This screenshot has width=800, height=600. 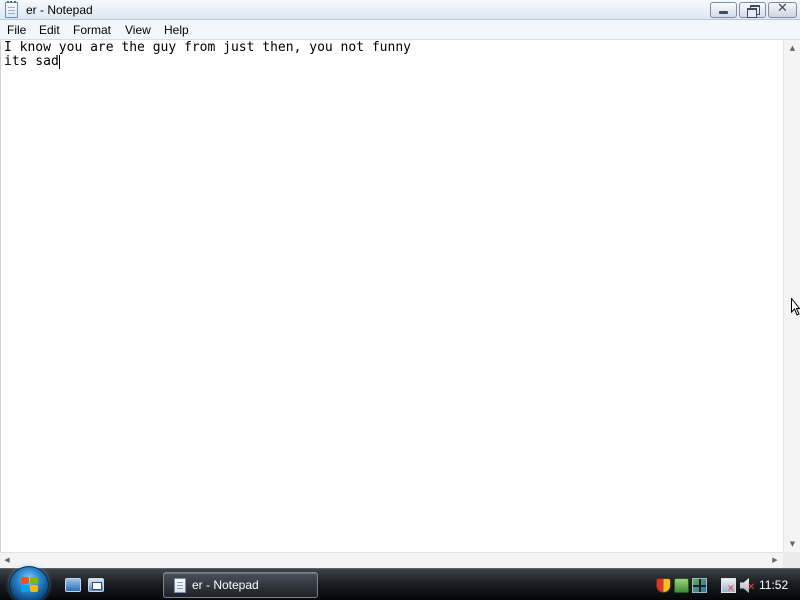 What do you see at coordinates (751, 587) in the screenshot?
I see `volume-muted-x-icon: ✕` at bounding box center [751, 587].